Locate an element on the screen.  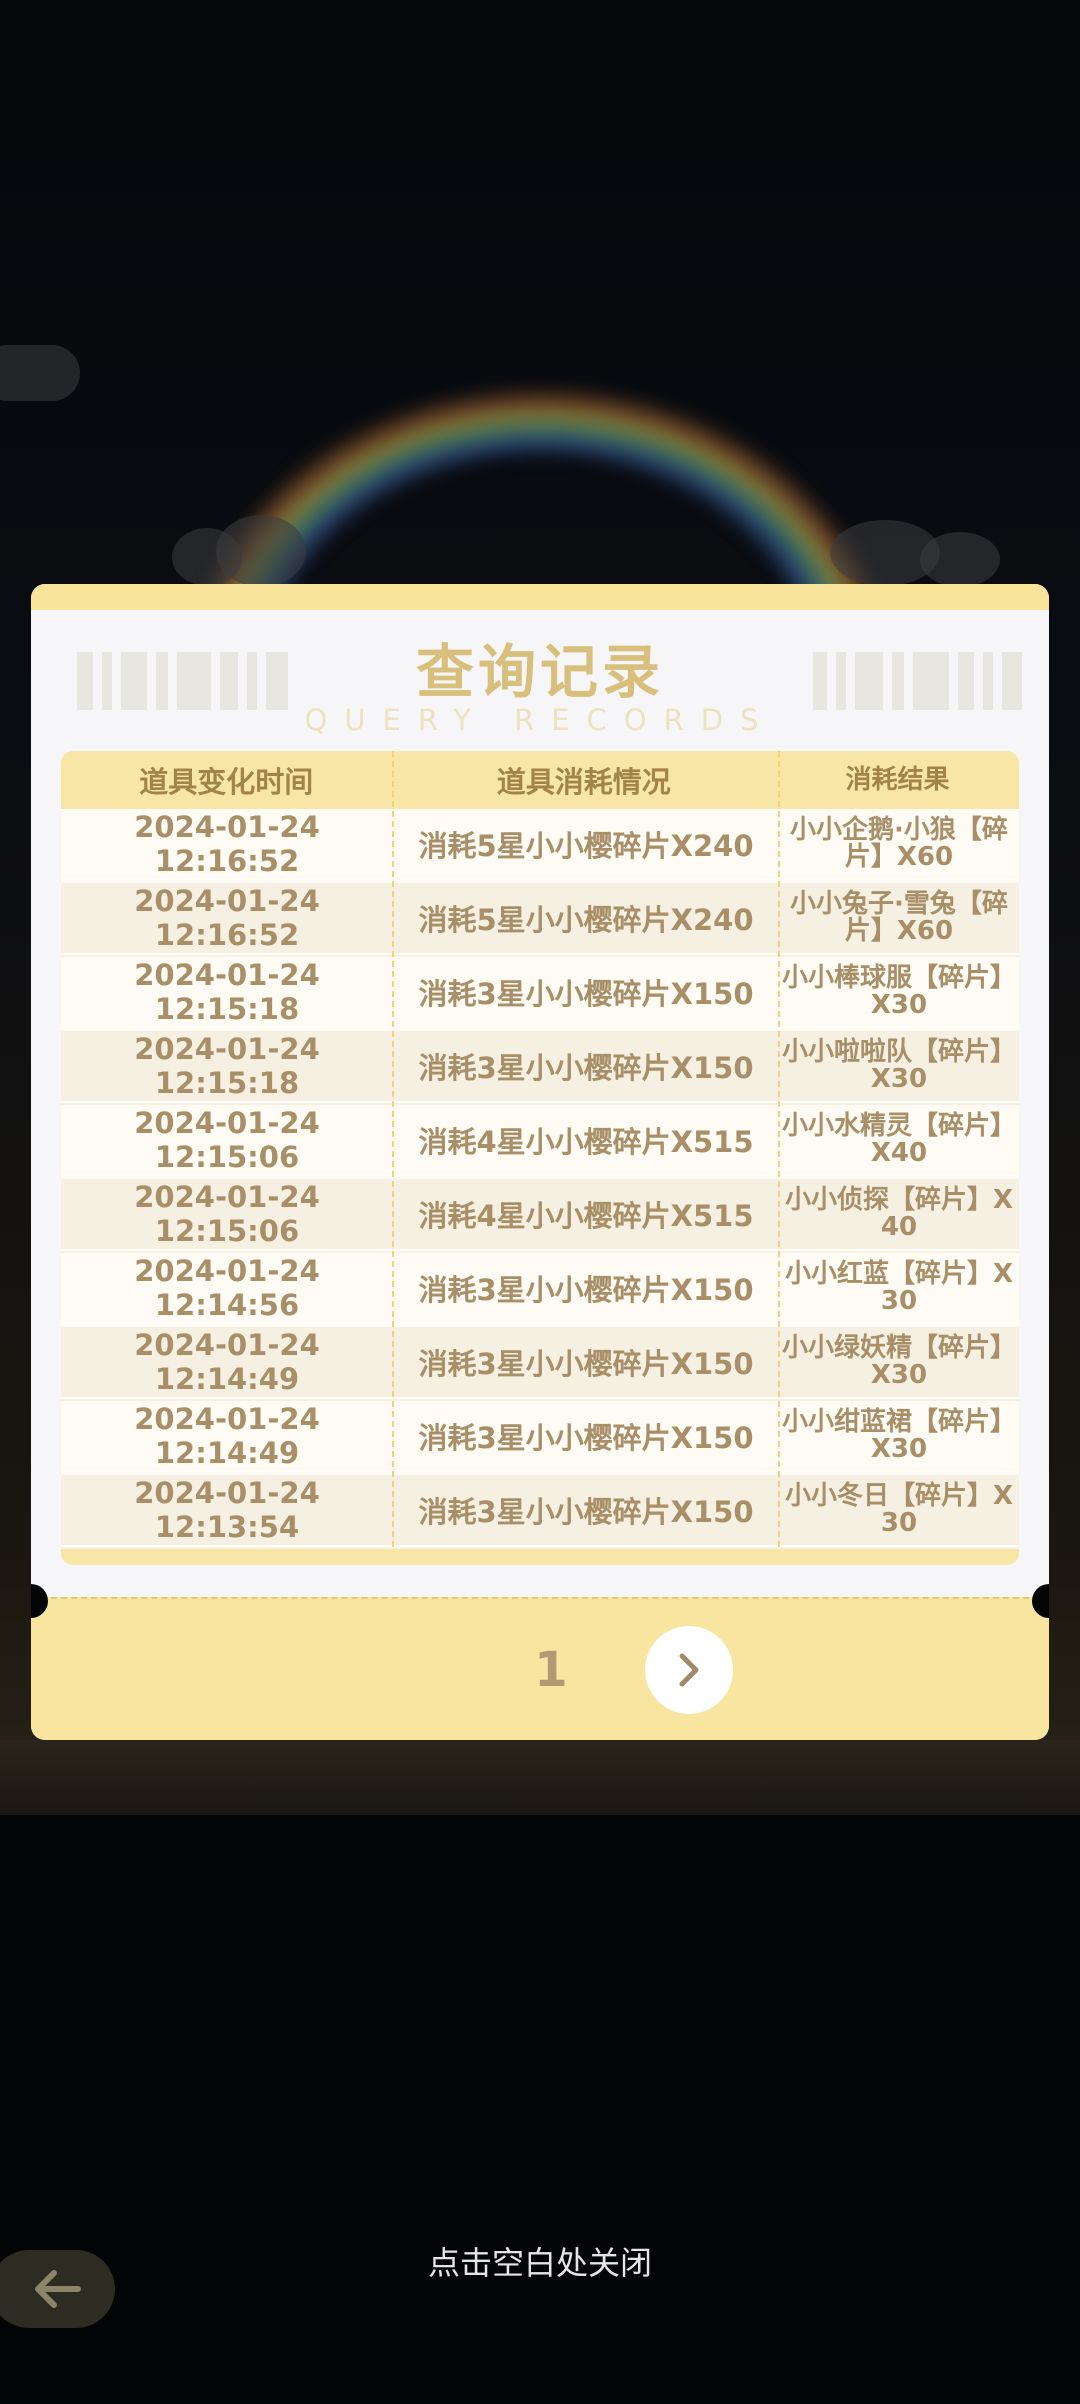
cell-result: 小小冬日【碎片】X30 is located at coordinates (899, 1511).